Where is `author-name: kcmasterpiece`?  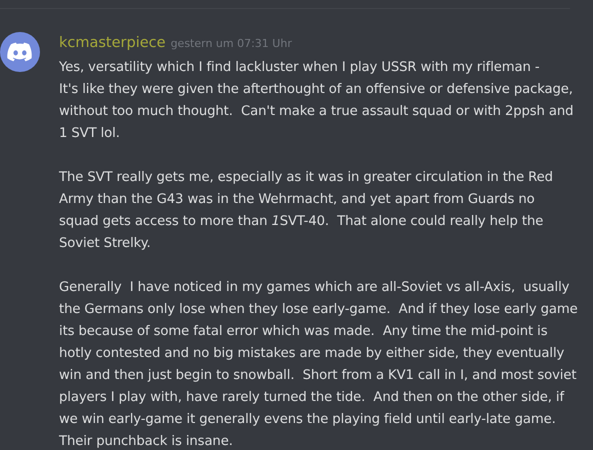 author-name: kcmasterpiece is located at coordinates (112, 43).